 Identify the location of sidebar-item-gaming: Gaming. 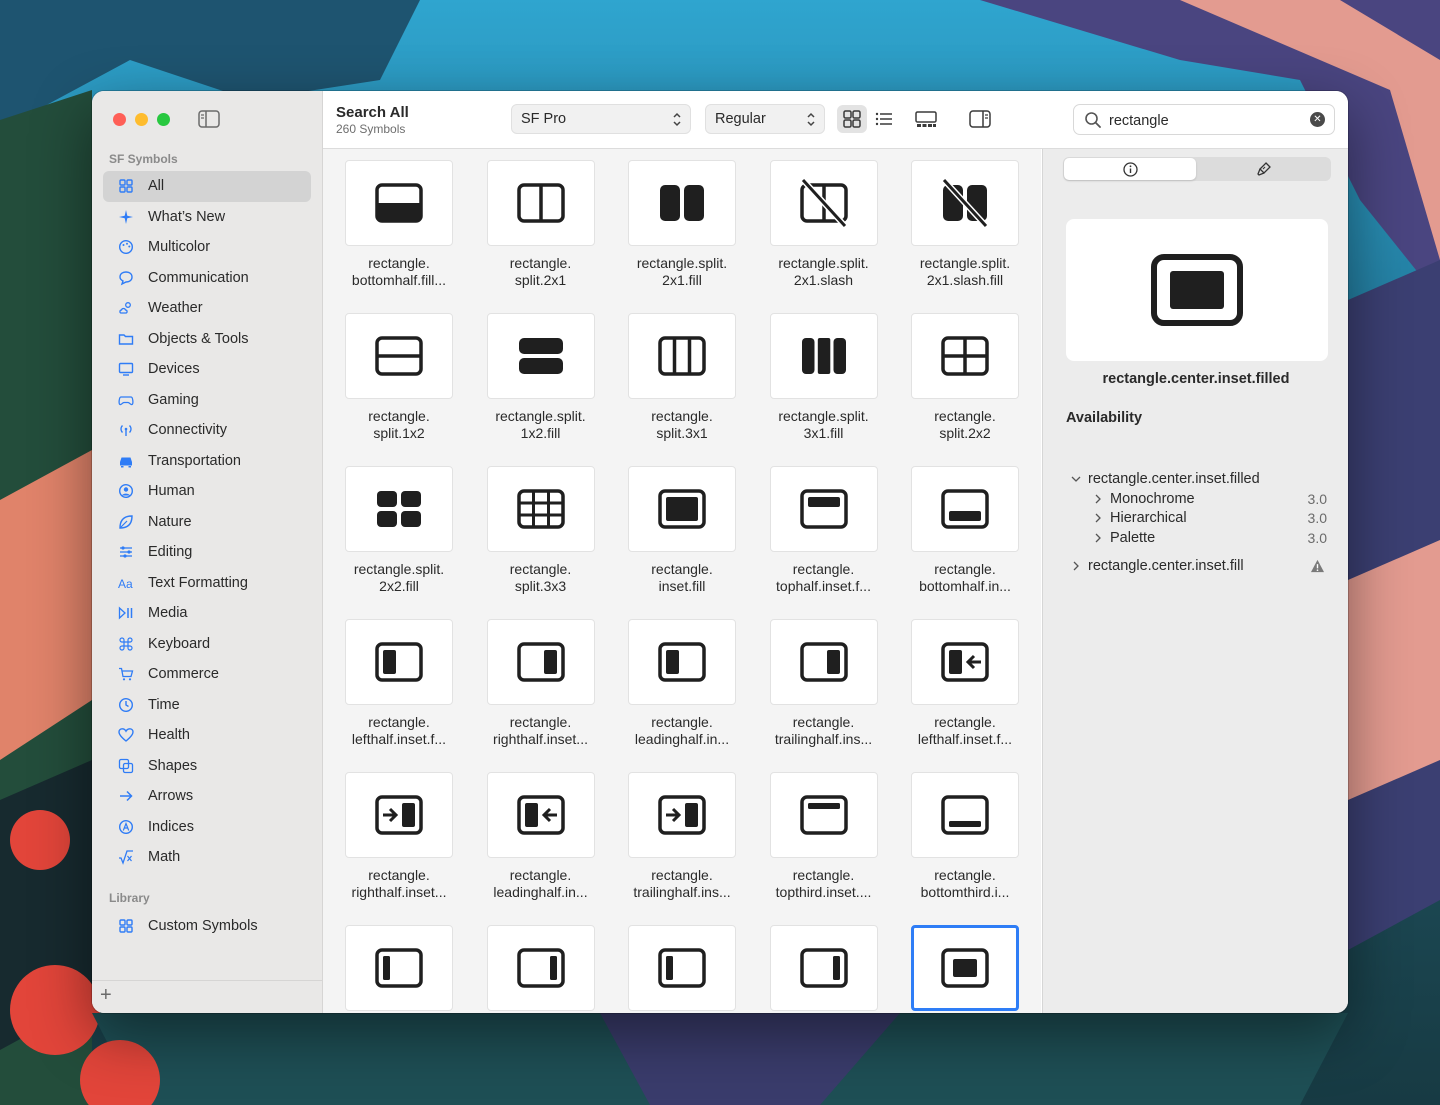
(207, 400).